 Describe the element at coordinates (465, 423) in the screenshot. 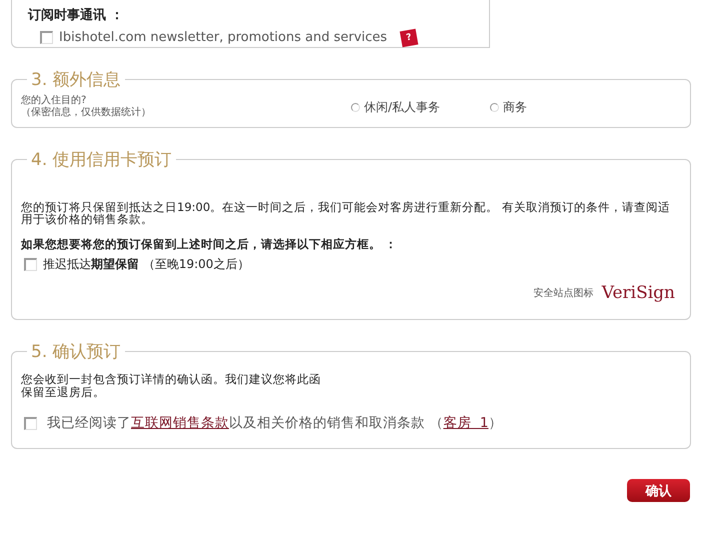

I see `room-link: 客房 1` at that location.